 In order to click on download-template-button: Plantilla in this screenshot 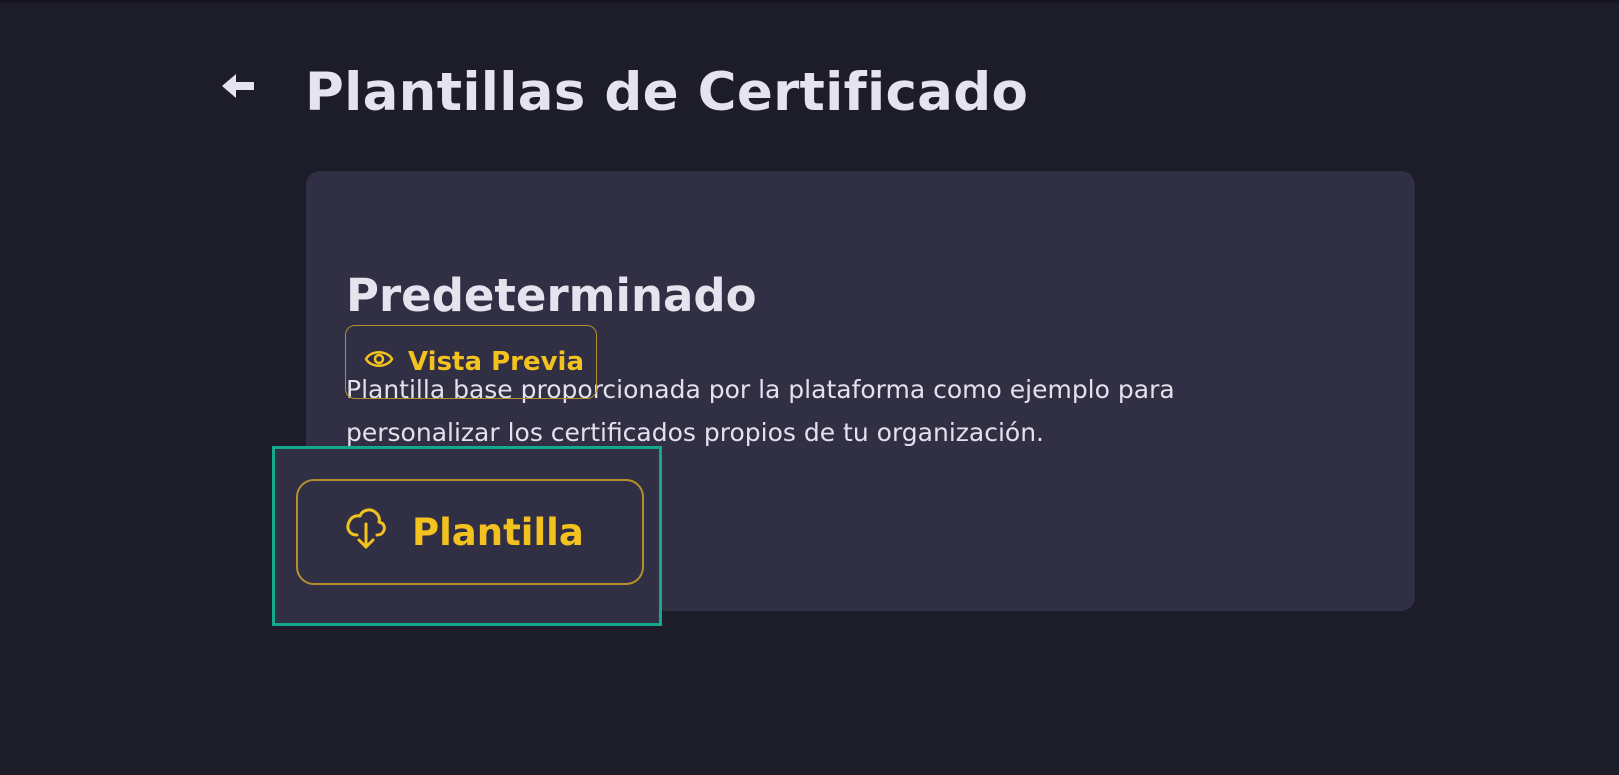, I will do `click(470, 532)`.